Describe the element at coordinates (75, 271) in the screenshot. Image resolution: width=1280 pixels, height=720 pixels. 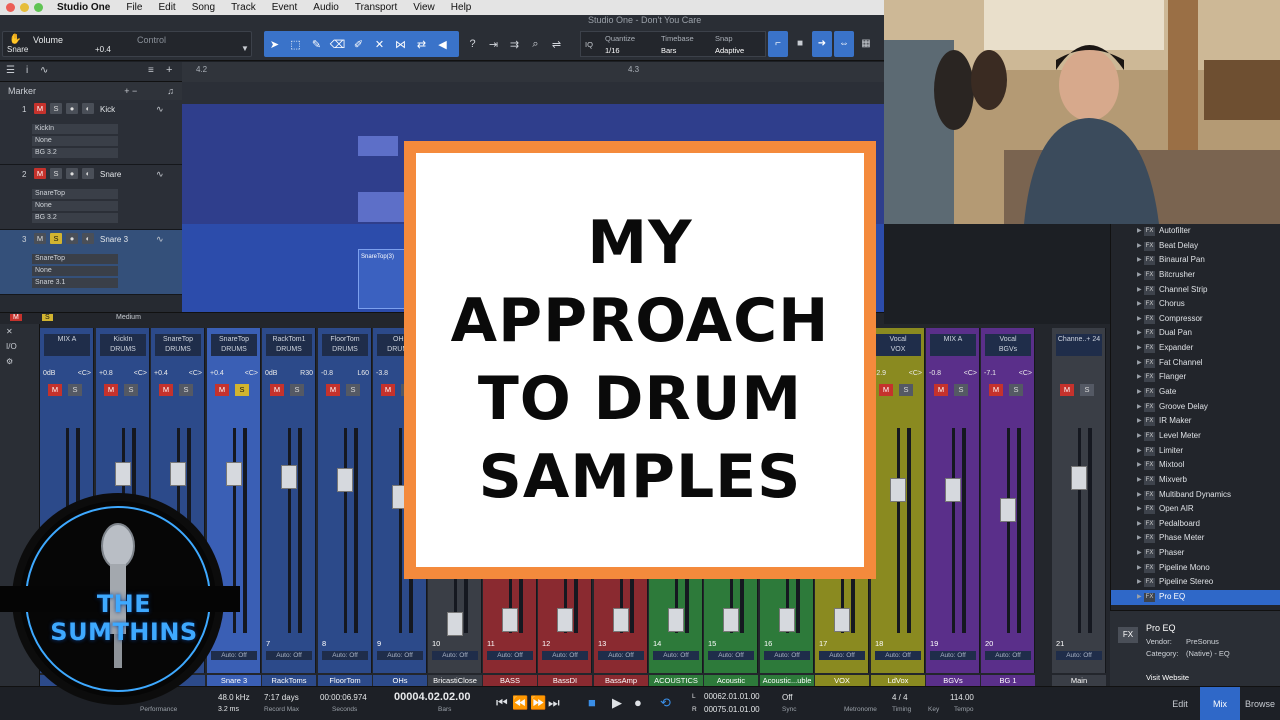
I see `track-output: None` at that location.